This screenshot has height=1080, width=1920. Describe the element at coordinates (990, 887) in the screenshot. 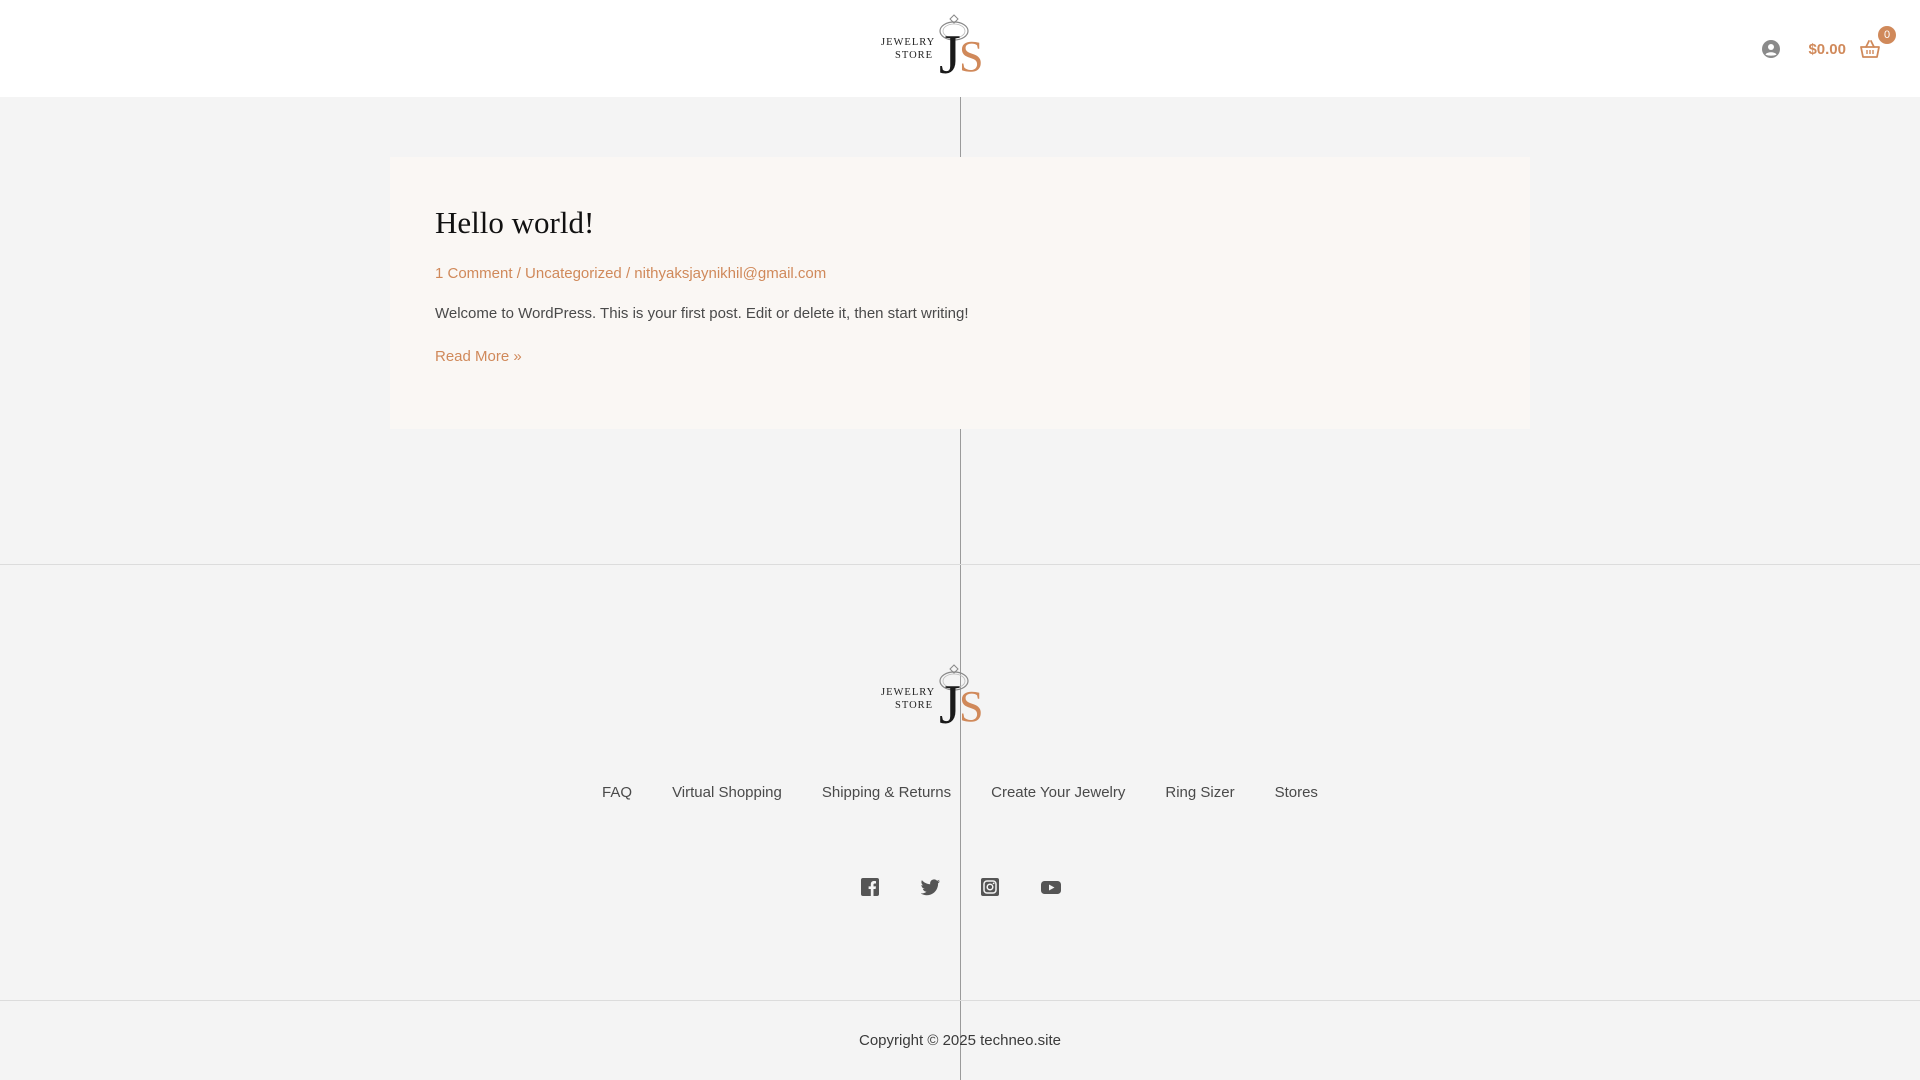

I see `instagram-icon` at that location.